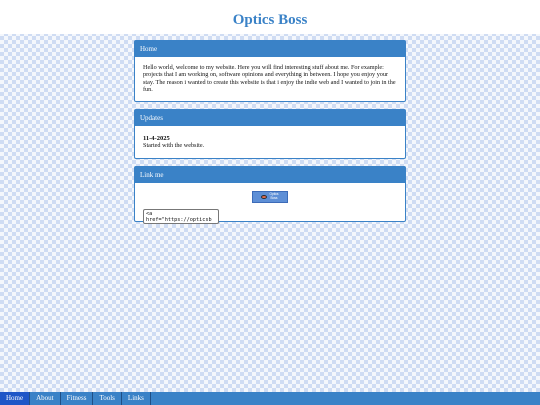 This screenshot has width=540, height=405. Describe the element at coordinates (270, 118) in the screenshot. I see `updates-panel-heading: Updates` at that location.